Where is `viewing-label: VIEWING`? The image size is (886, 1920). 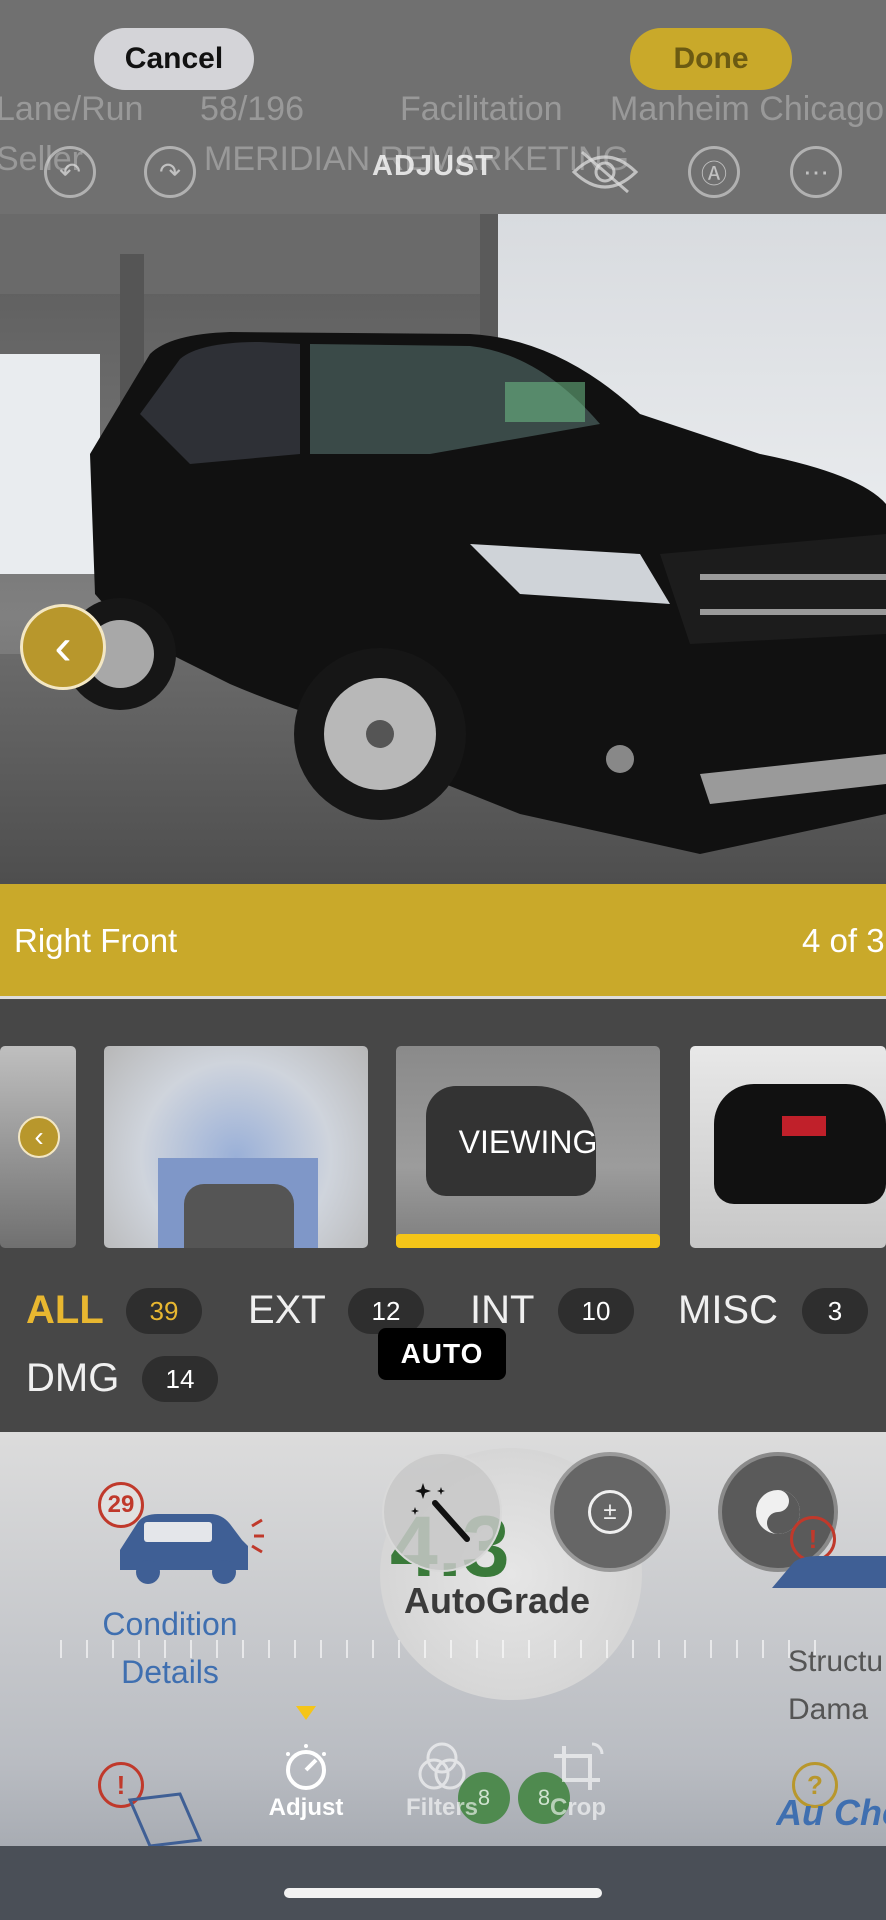
viewing-label: VIEWING is located at coordinates (528, 1142).